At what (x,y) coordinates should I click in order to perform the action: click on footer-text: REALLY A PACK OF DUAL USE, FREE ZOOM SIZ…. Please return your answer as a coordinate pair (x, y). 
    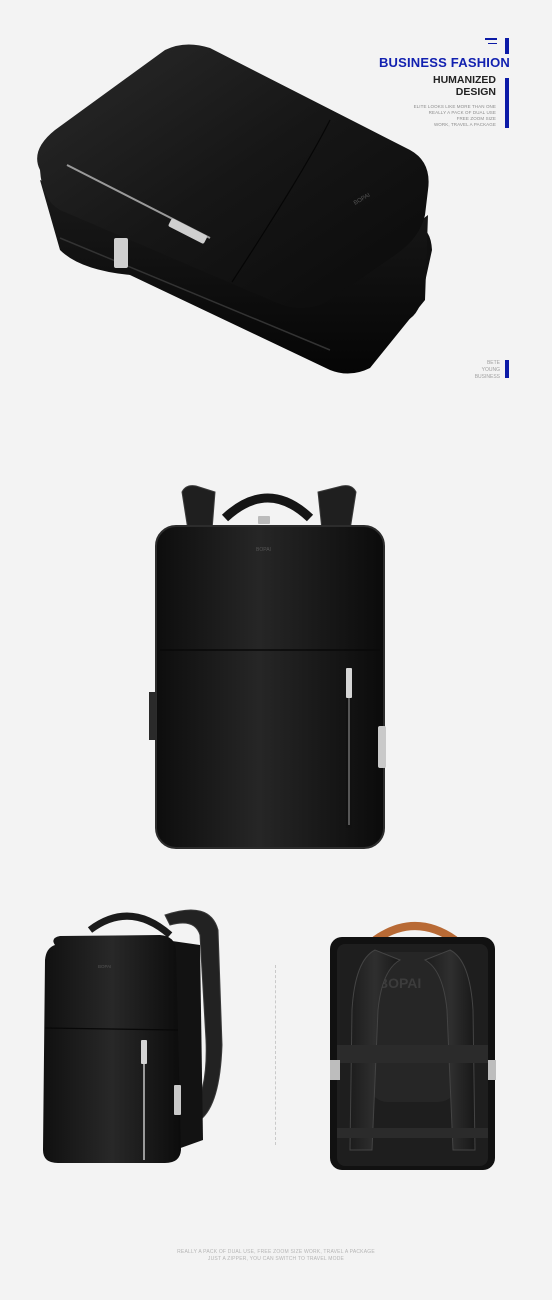
    Looking at the image, I should click on (276, 1256).